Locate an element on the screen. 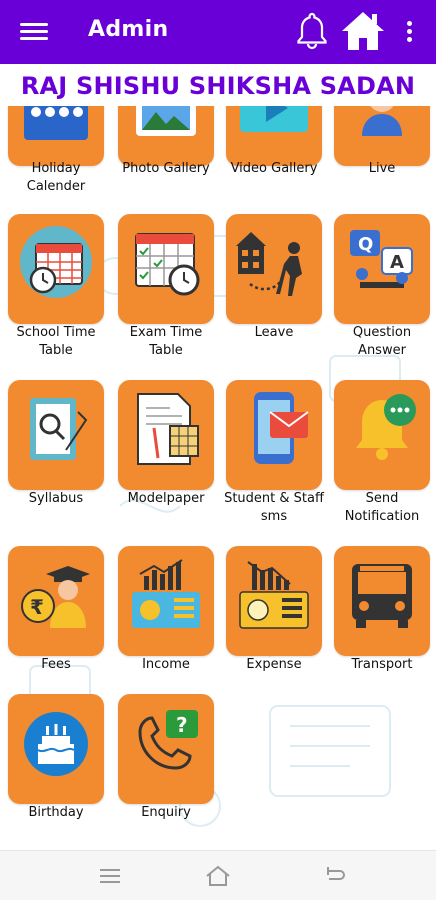 The width and height of the screenshot is (436, 900). tile-label: School Time Table is located at coordinates (56, 342).